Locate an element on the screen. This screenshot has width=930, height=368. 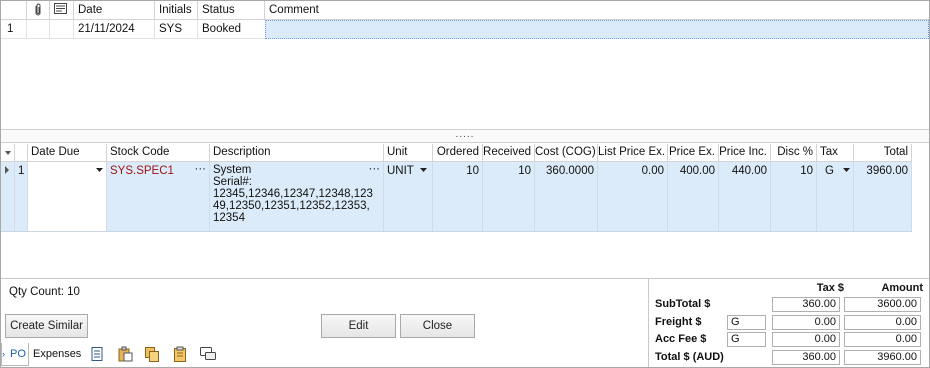
acc-fee-tax-code-field: G is located at coordinates (746, 339).